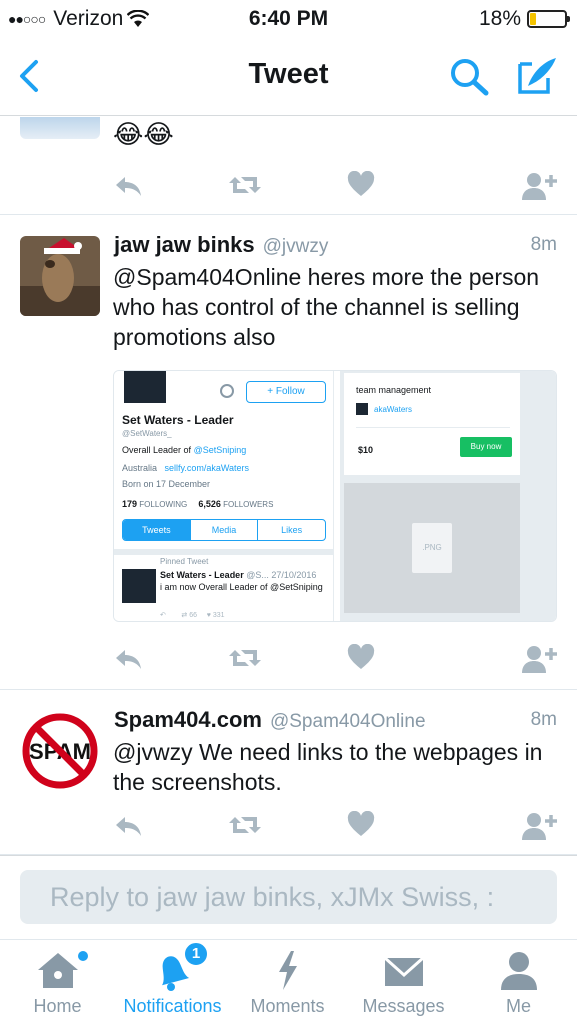 Image resolution: width=577 pixels, height=1024 pixels. What do you see at coordinates (537, 75) in the screenshot?
I see `compose-tweet-icon` at bounding box center [537, 75].